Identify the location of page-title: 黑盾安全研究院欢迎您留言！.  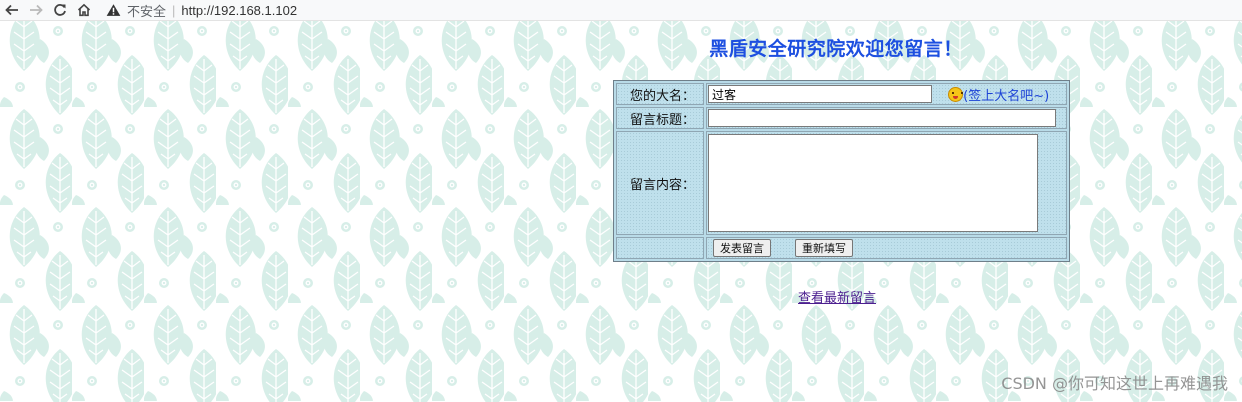
(836, 49).